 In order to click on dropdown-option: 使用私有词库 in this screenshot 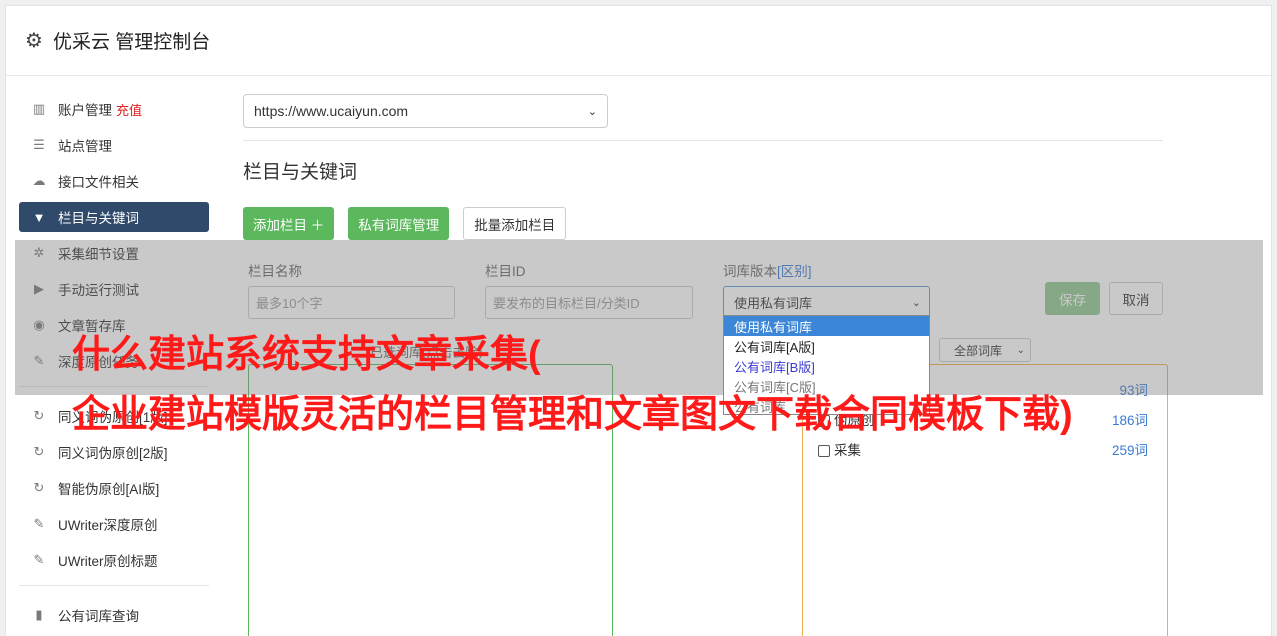, I will do `click(826, 326)`.